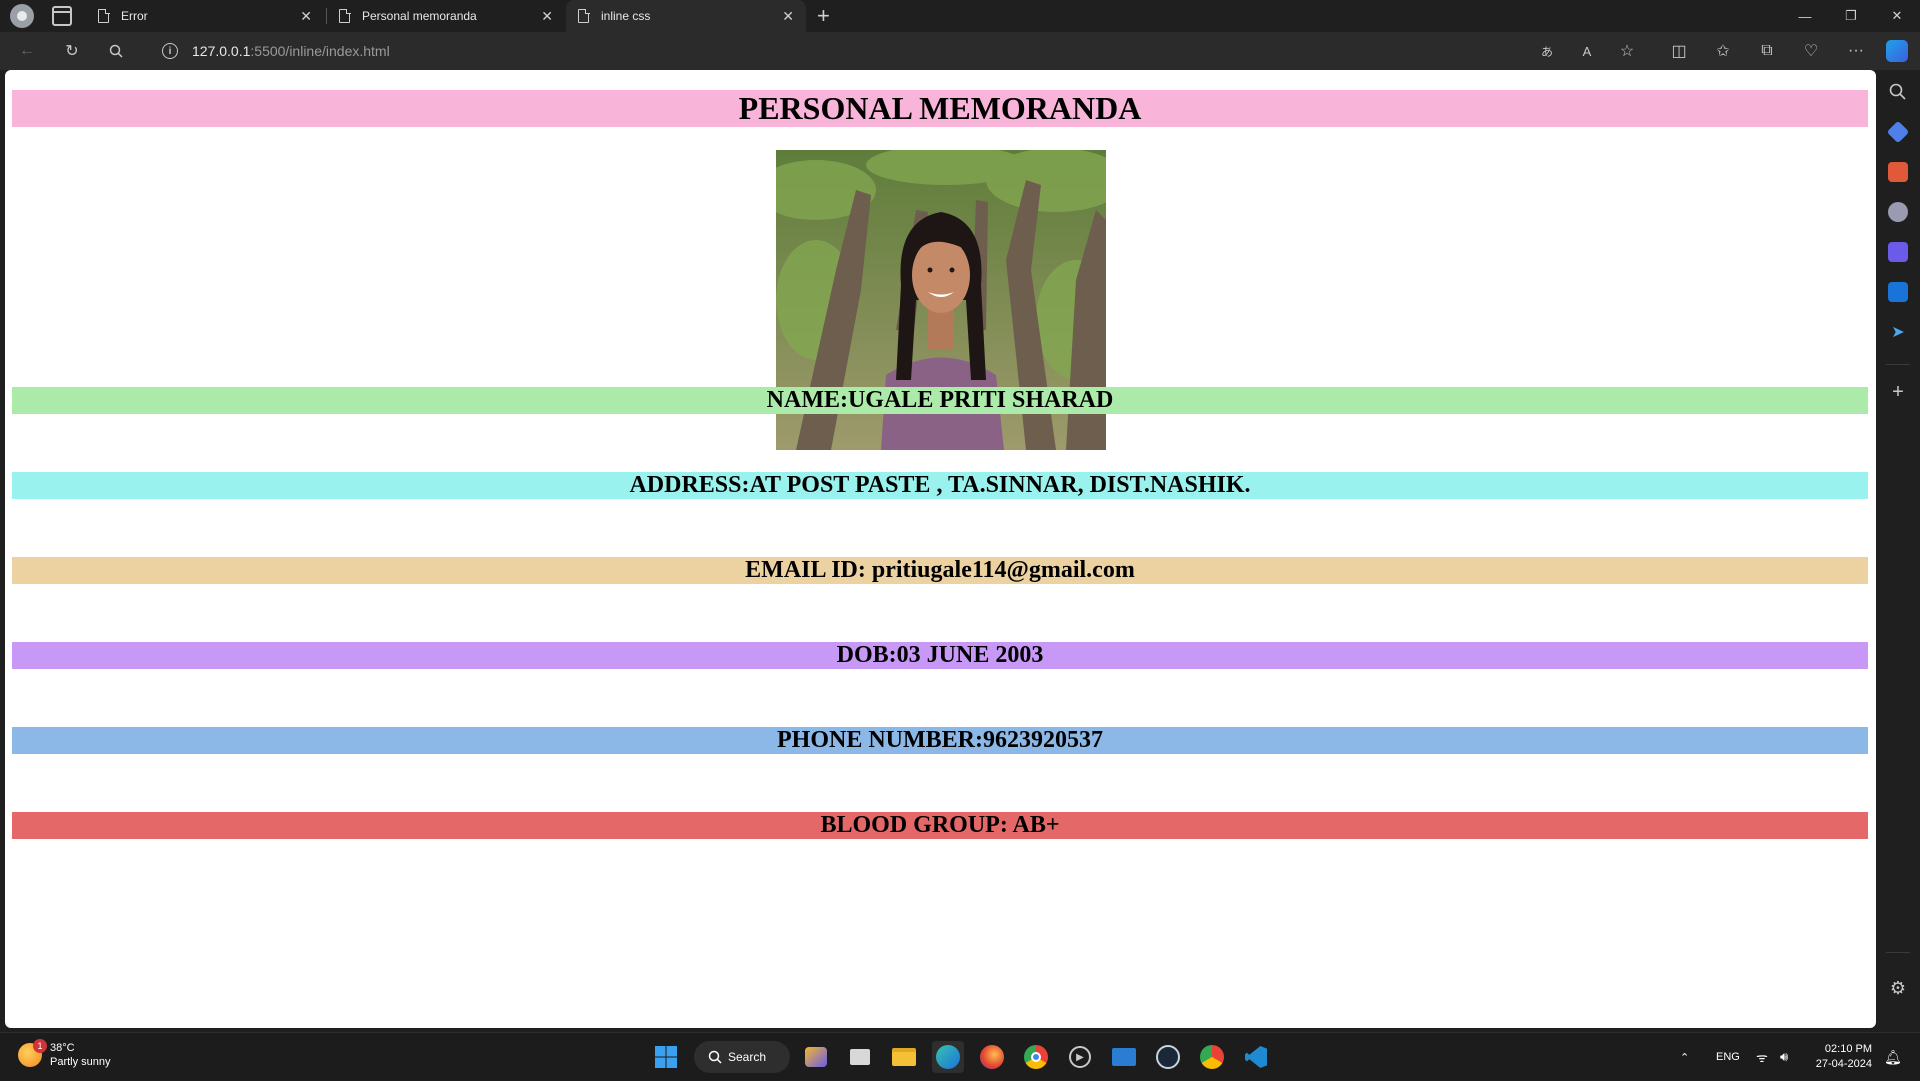 Image resolution: width=1920 pixels, height=1081 pixels. I want to click on favorites-icon: ✩, so click(1723, 51).